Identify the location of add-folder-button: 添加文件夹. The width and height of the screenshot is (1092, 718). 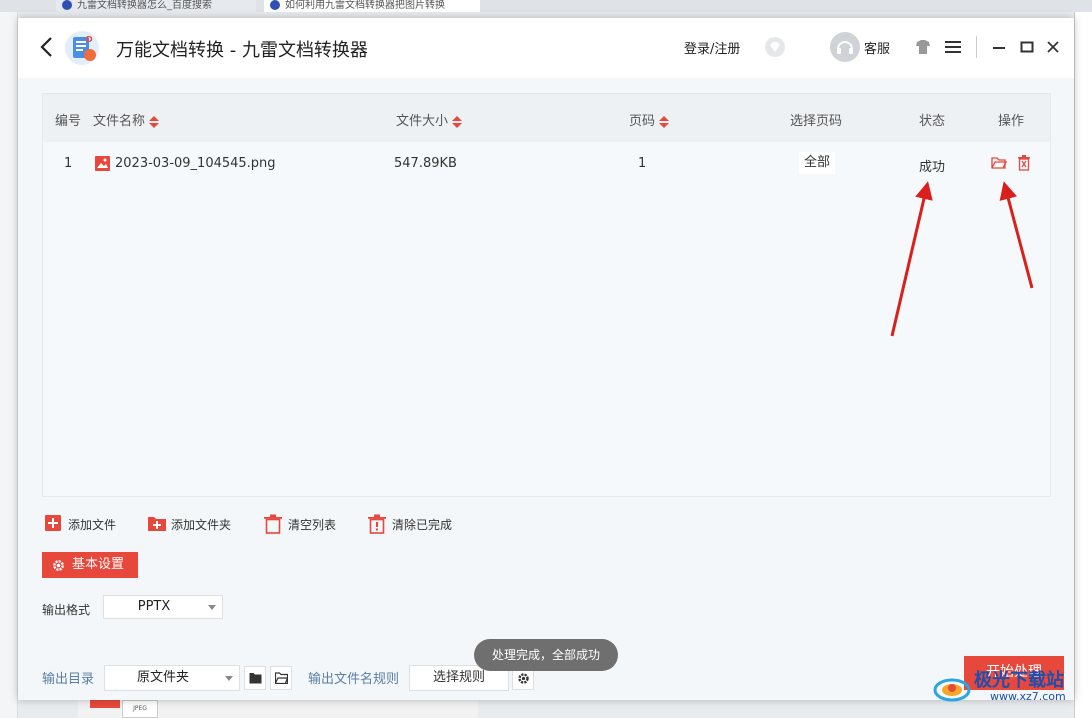
(197, 524).